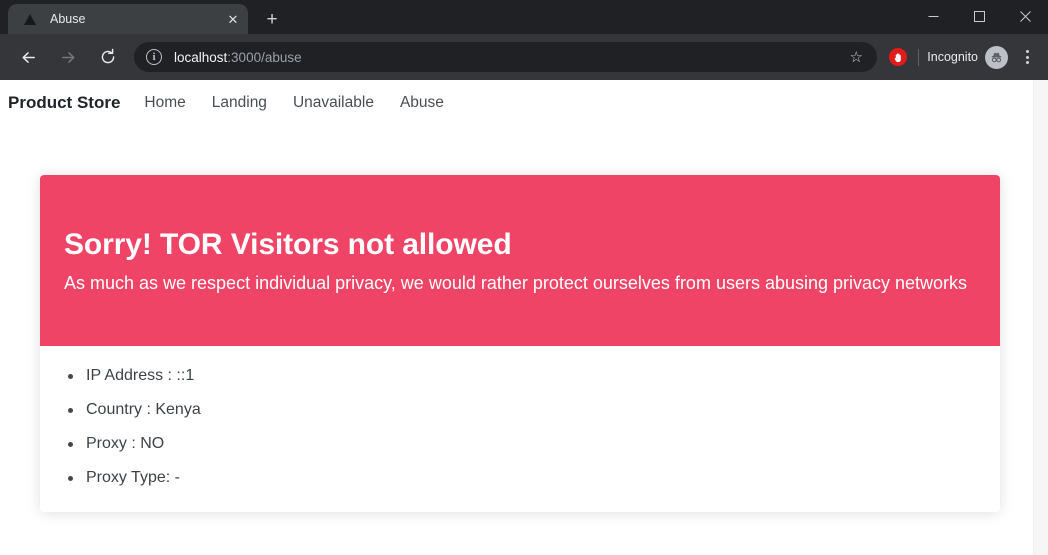  What do you see at coordinates (164, 103) in the screenshot?
I see `nav-link-home: Home` at bounding box center [164, 103].